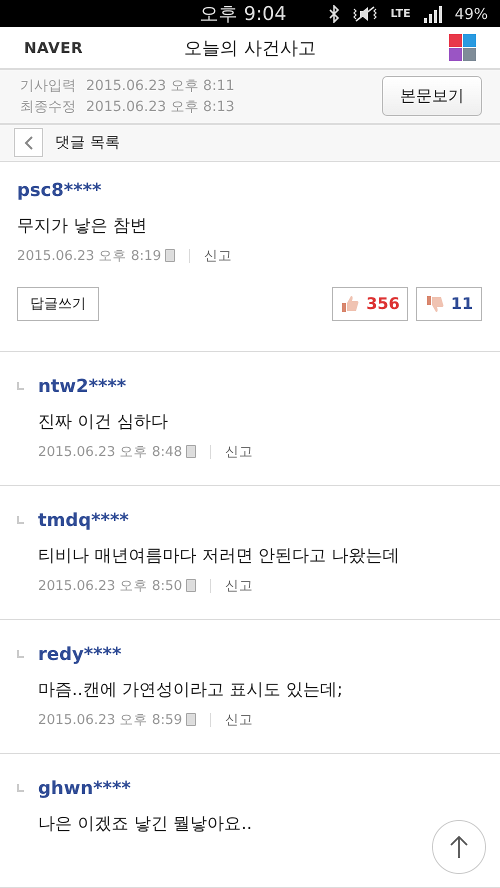  What do you see at coordinates (434, 304) in the screenshot?
I see `thumbs-down-icon` at bounding box center [434, 304].